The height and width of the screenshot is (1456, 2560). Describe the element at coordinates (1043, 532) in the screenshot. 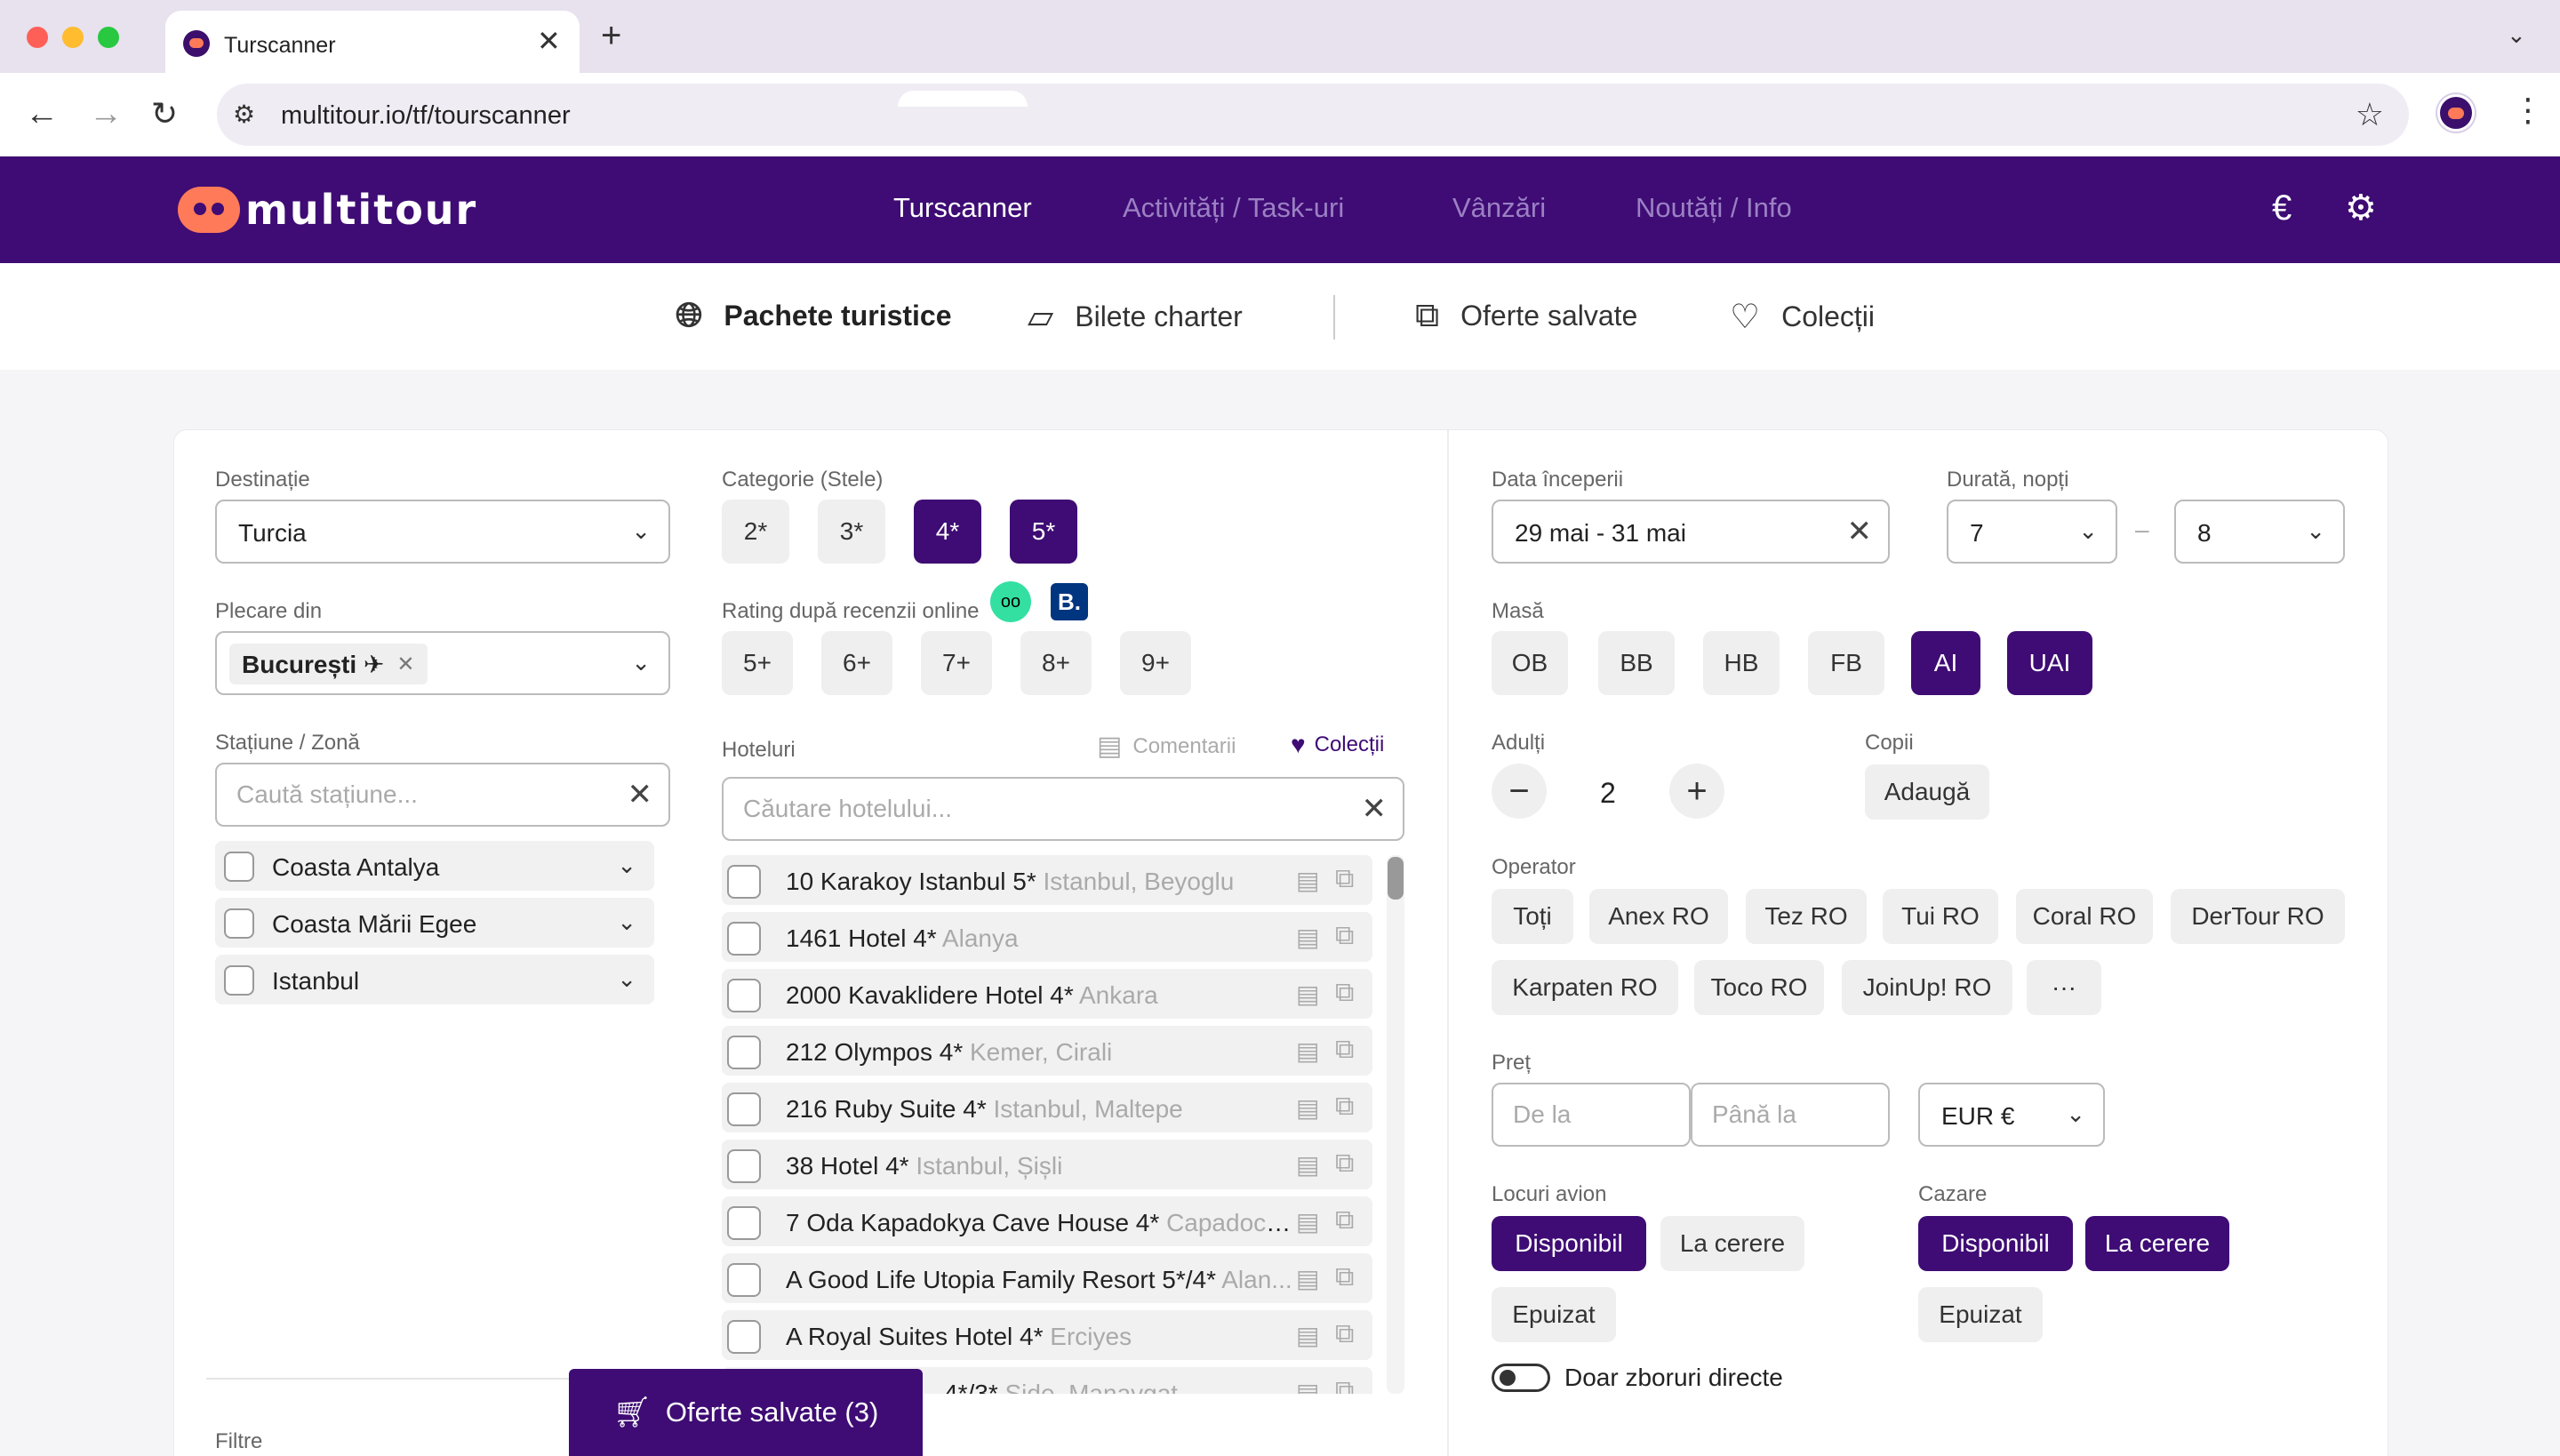

I see `star-5-chip: 5*` at that location.